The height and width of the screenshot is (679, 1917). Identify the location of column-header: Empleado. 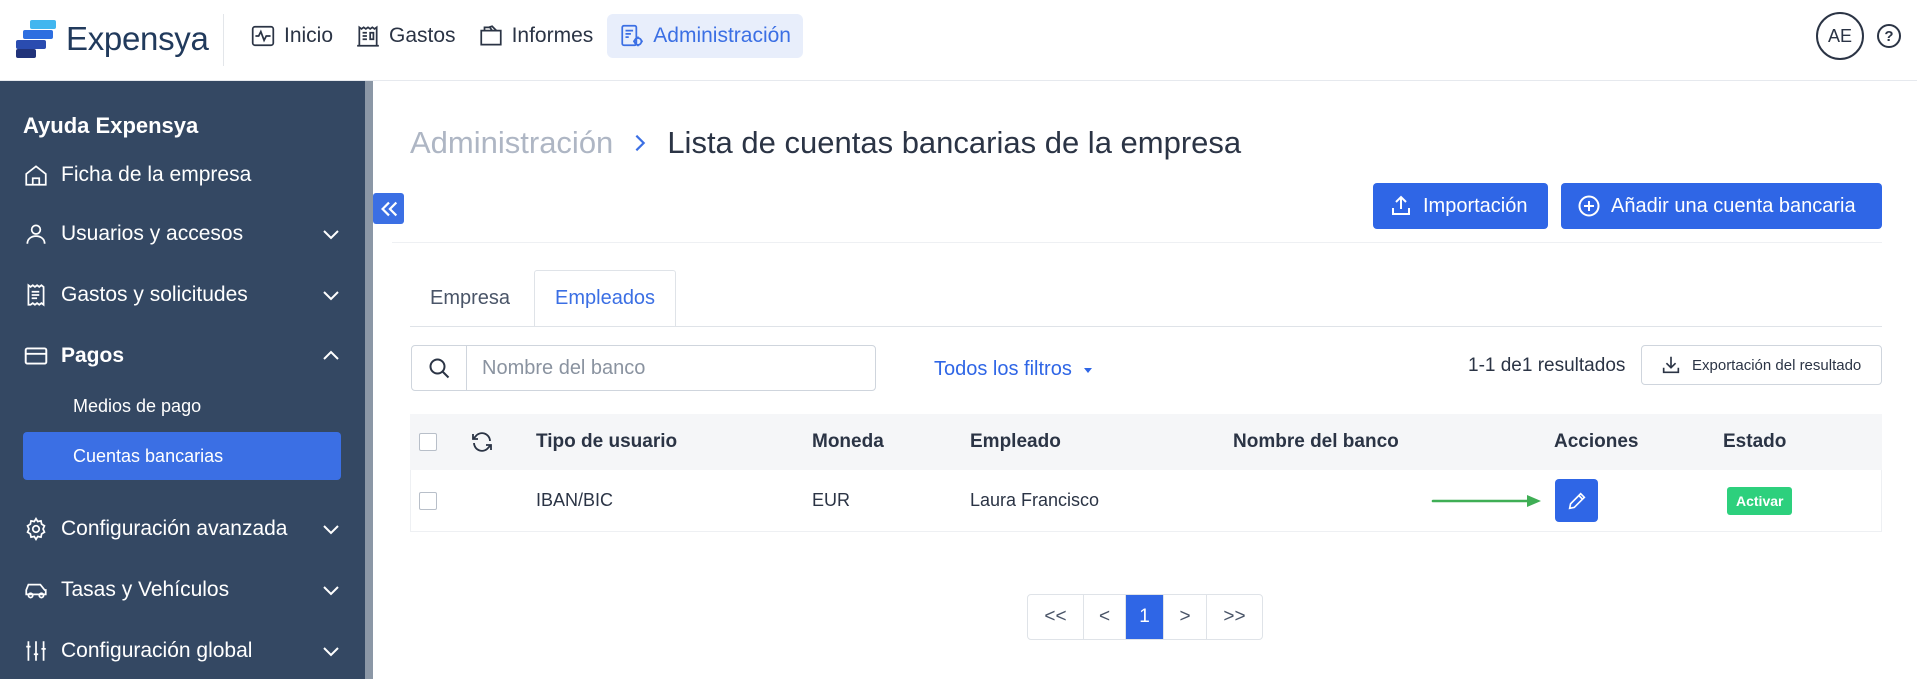
(1015, 441).